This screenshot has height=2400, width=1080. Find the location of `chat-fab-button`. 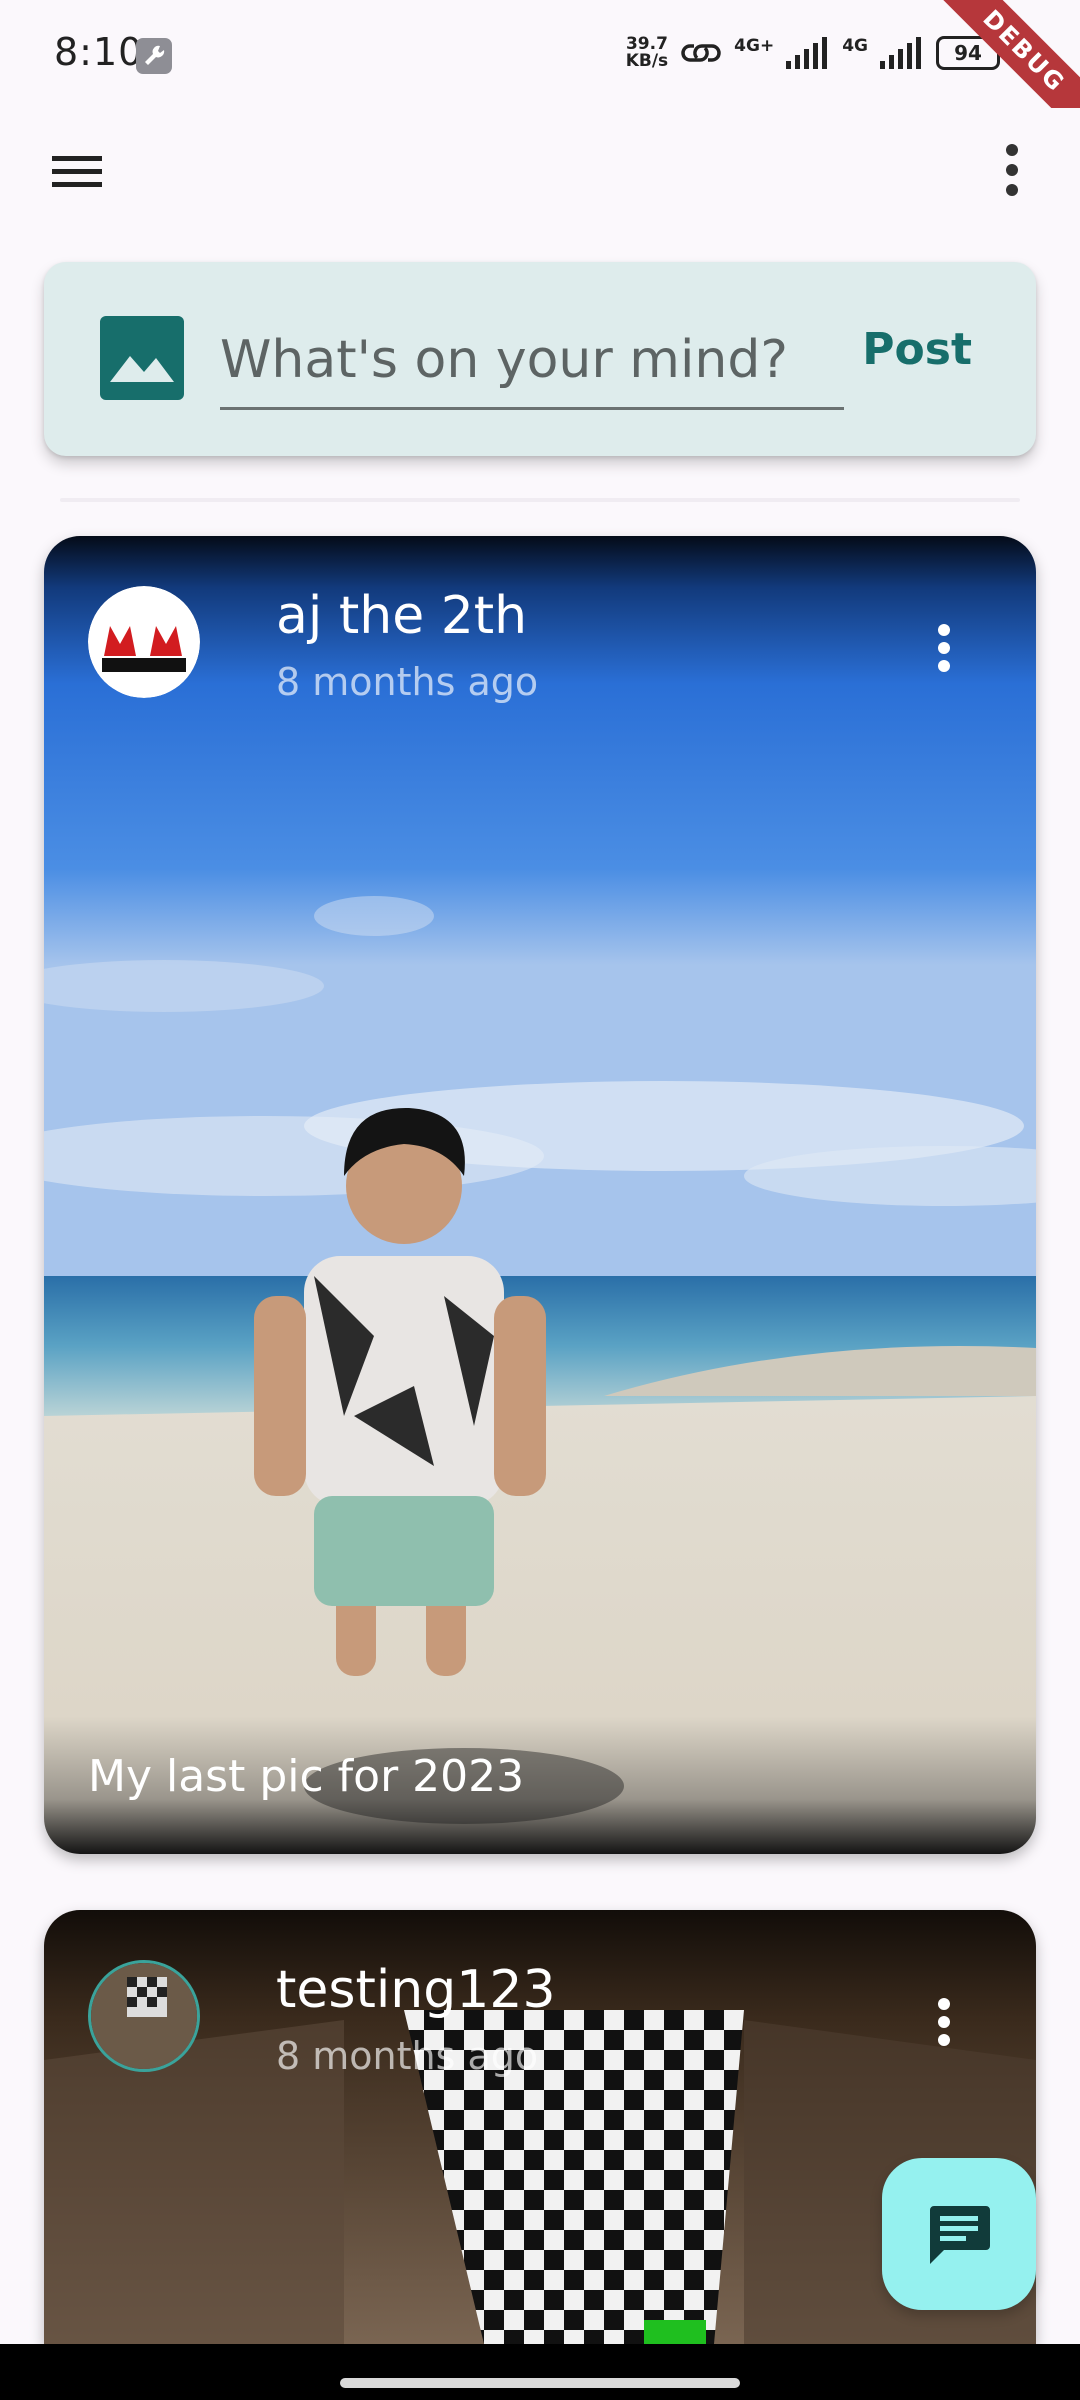

chat-fab-button is located at coordinates (959, 2234).